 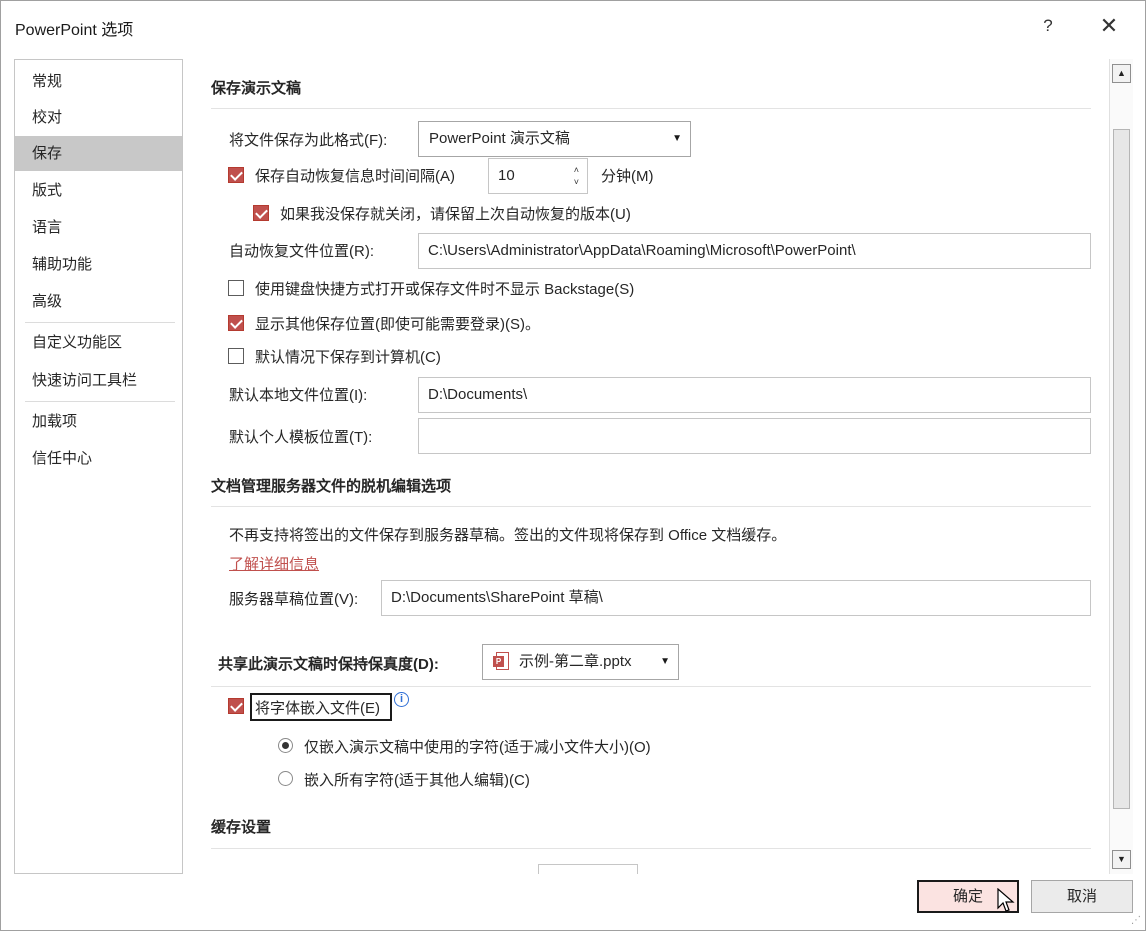 What do you see at coordinates (98, 458) in the screenshot?
I see `nav-item-trust-center: 信任中心` at bounding box center [98, 458].